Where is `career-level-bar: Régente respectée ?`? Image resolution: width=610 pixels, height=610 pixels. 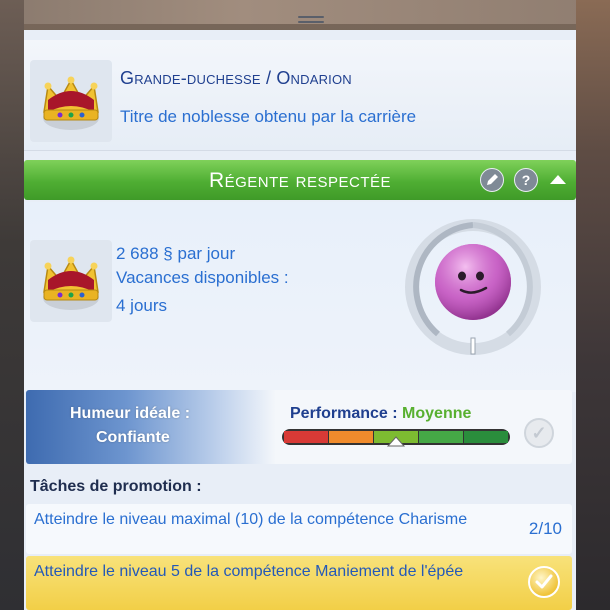
career-level-bar: Régente respectée ? is located at coordinates (300, 180).